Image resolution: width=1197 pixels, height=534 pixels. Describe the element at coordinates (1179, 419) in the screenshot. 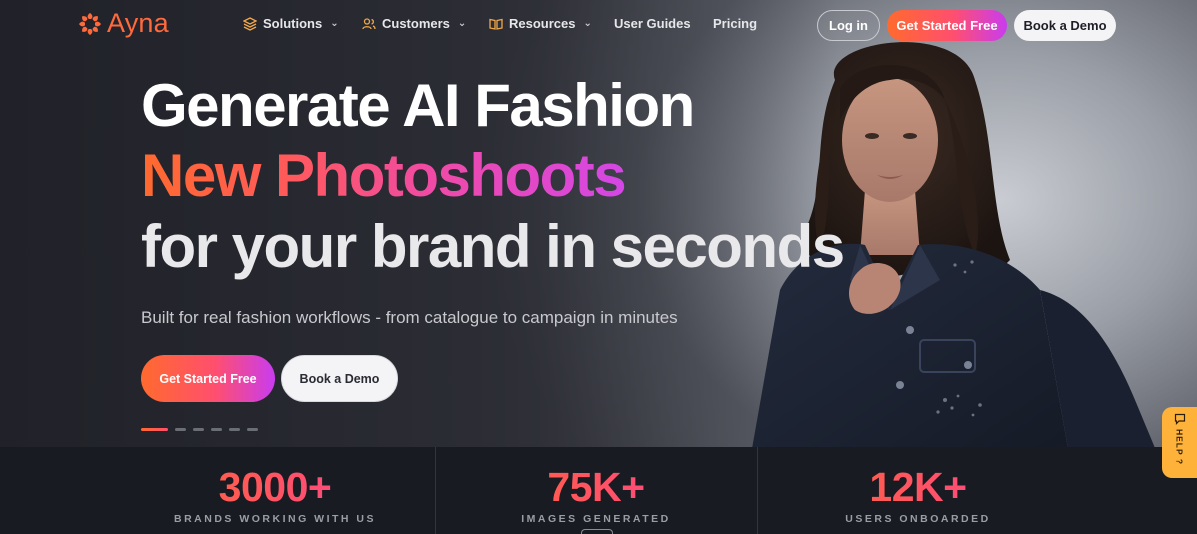

I see `chat-bubble-icon` at that location.